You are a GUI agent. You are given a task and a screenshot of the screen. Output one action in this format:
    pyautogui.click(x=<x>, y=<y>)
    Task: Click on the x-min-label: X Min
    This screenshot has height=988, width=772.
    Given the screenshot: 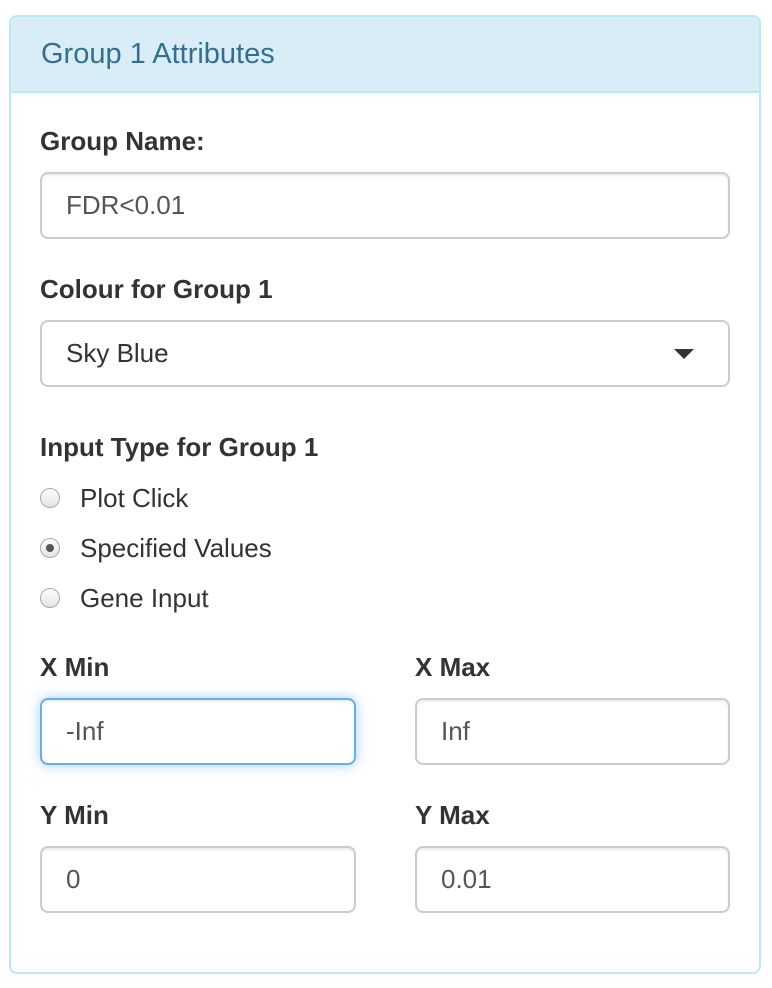 What is the action you would take?
    pyautogui.click(x=75, y=667)
    